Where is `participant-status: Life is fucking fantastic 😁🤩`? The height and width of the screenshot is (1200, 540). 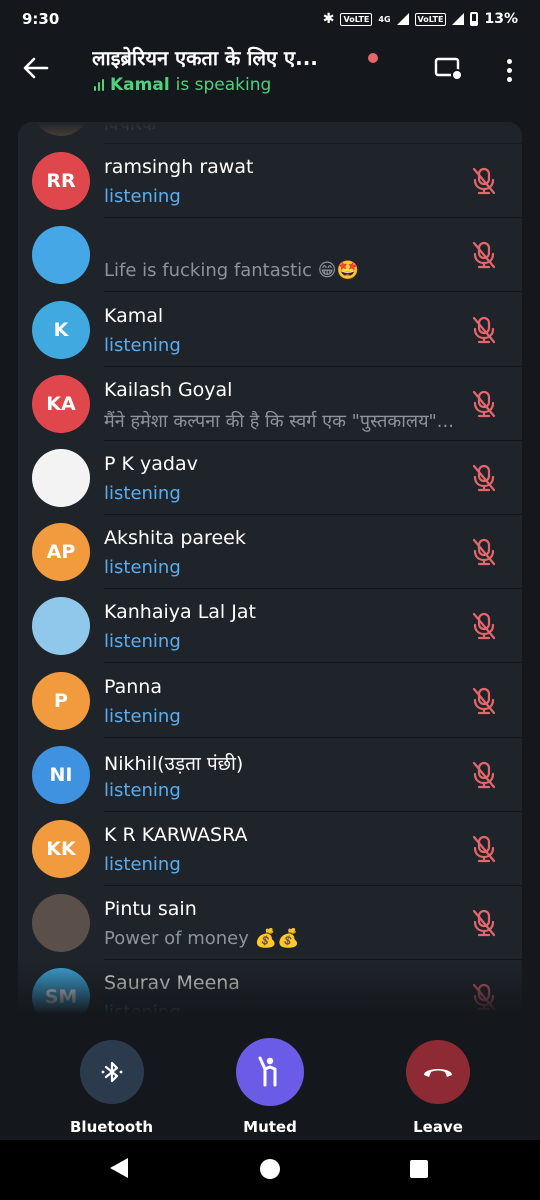 participant-status: Life is fucking fantastic 😁🤩 is located at coordinates (231, 271).